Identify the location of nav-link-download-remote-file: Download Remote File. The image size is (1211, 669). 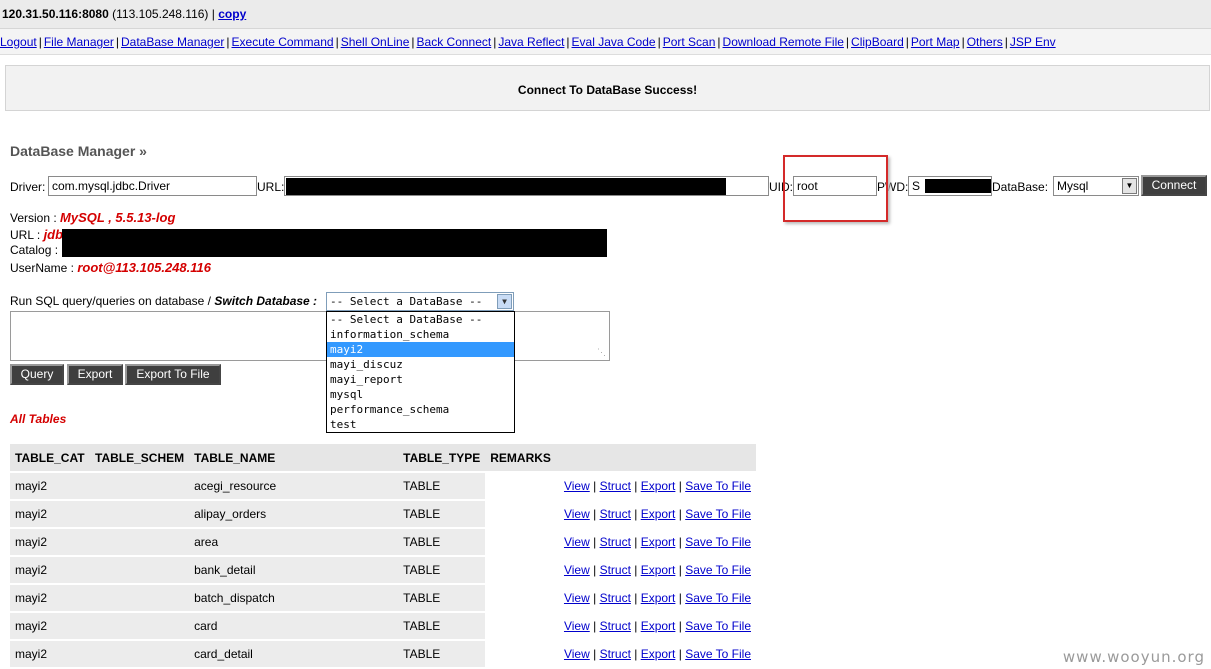
(783, 42).